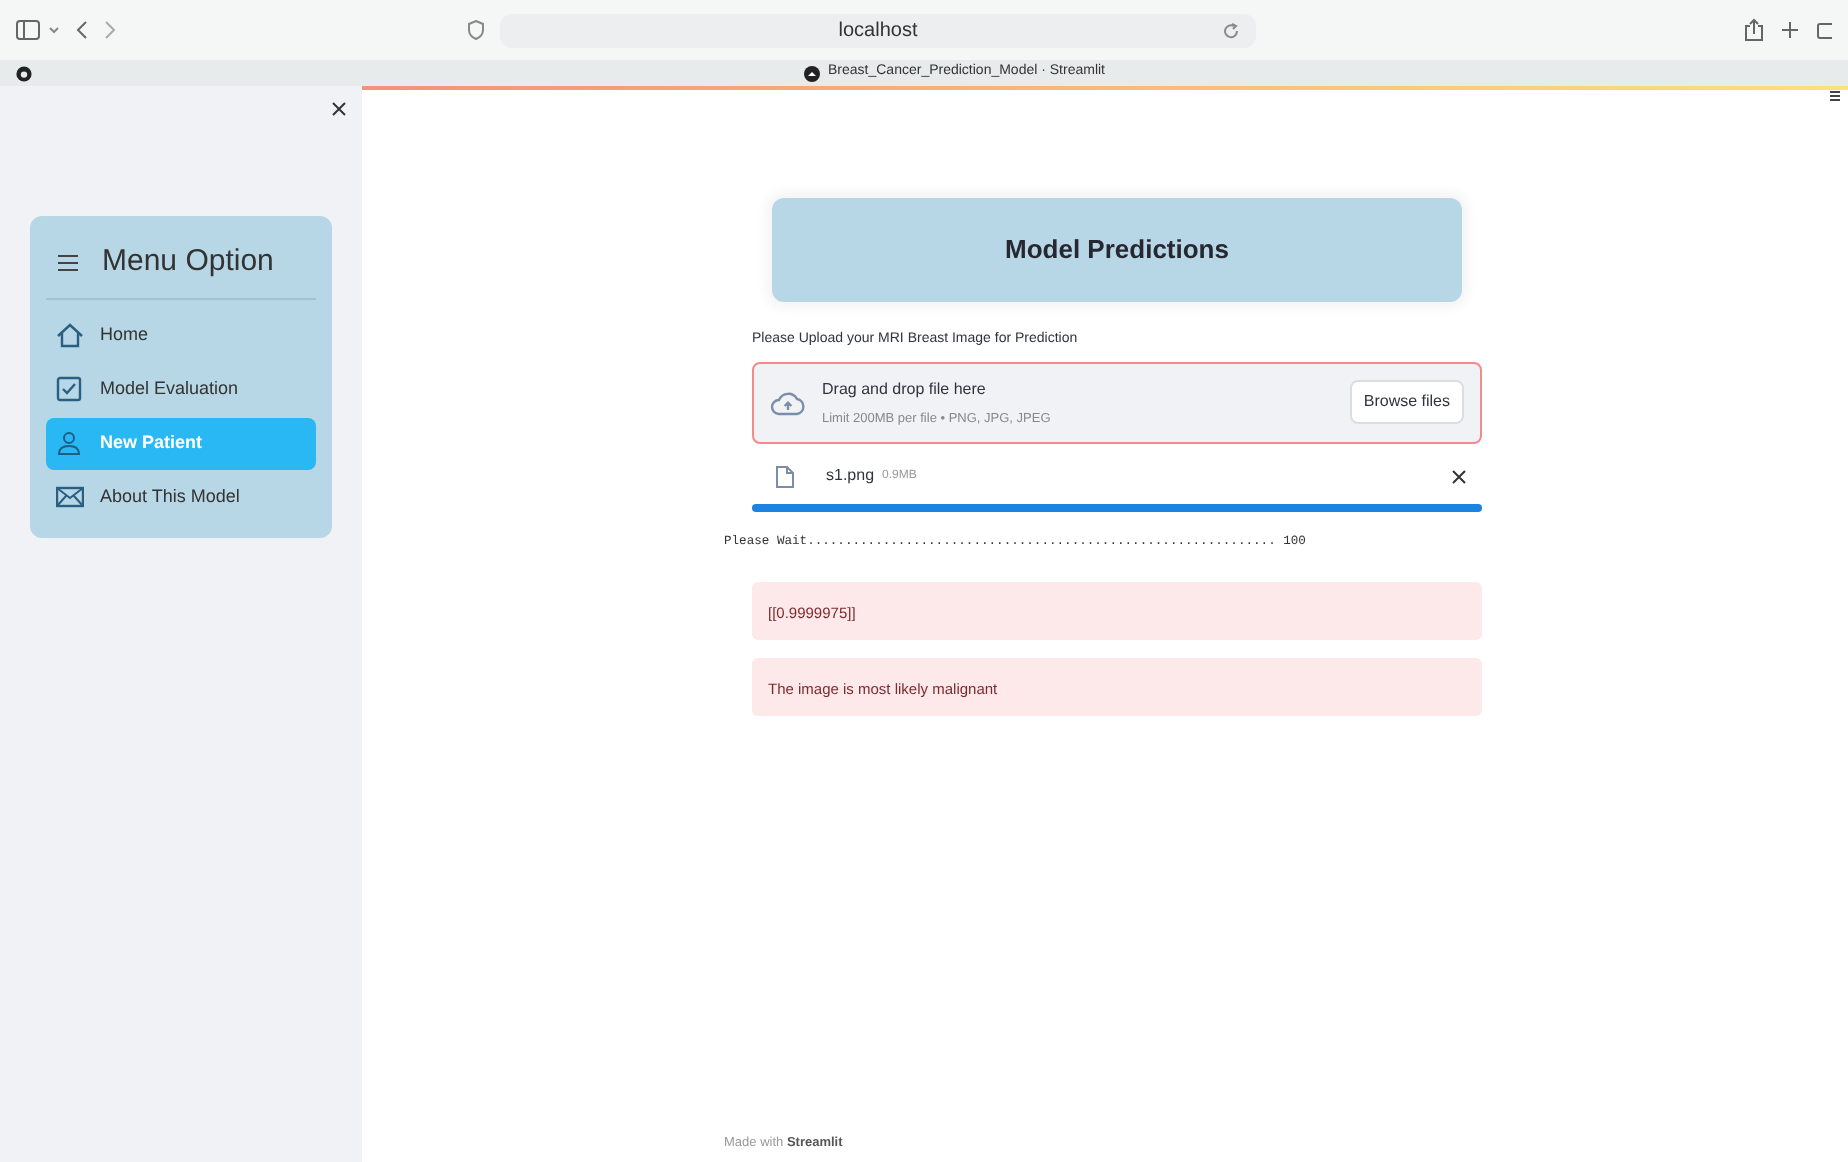 Image resolution: width=1848 pixels, height=1162 pixels. I want to click on reload-icon, so click(1231, 30).